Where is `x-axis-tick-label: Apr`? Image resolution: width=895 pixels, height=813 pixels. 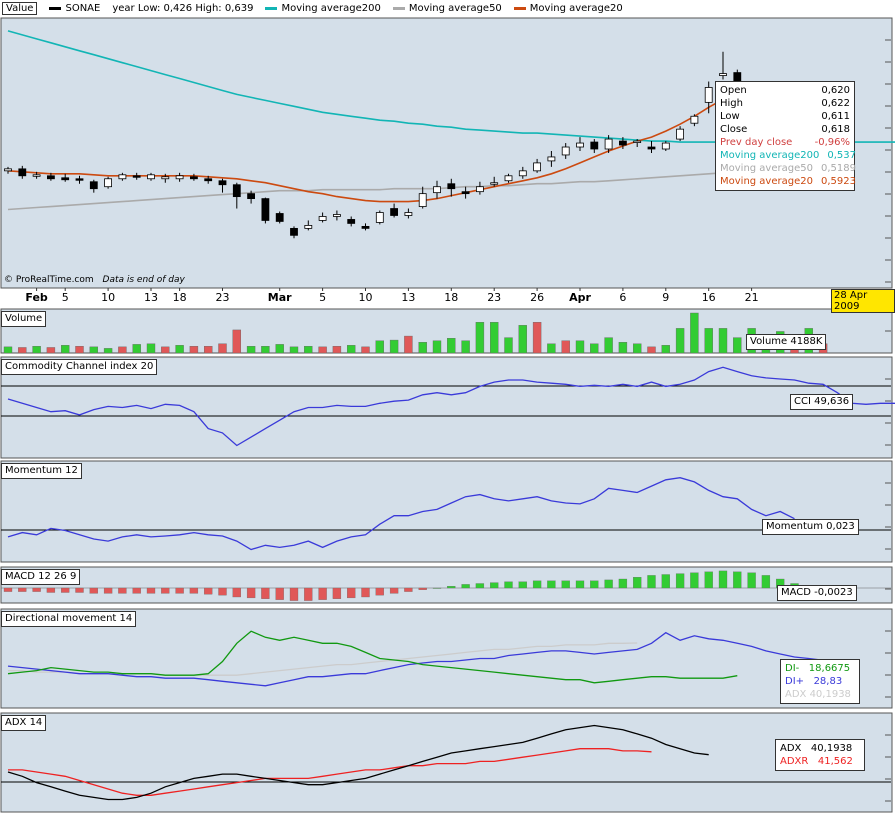 x-axis-tick-label: Apr is located at coordinates (580, 297).